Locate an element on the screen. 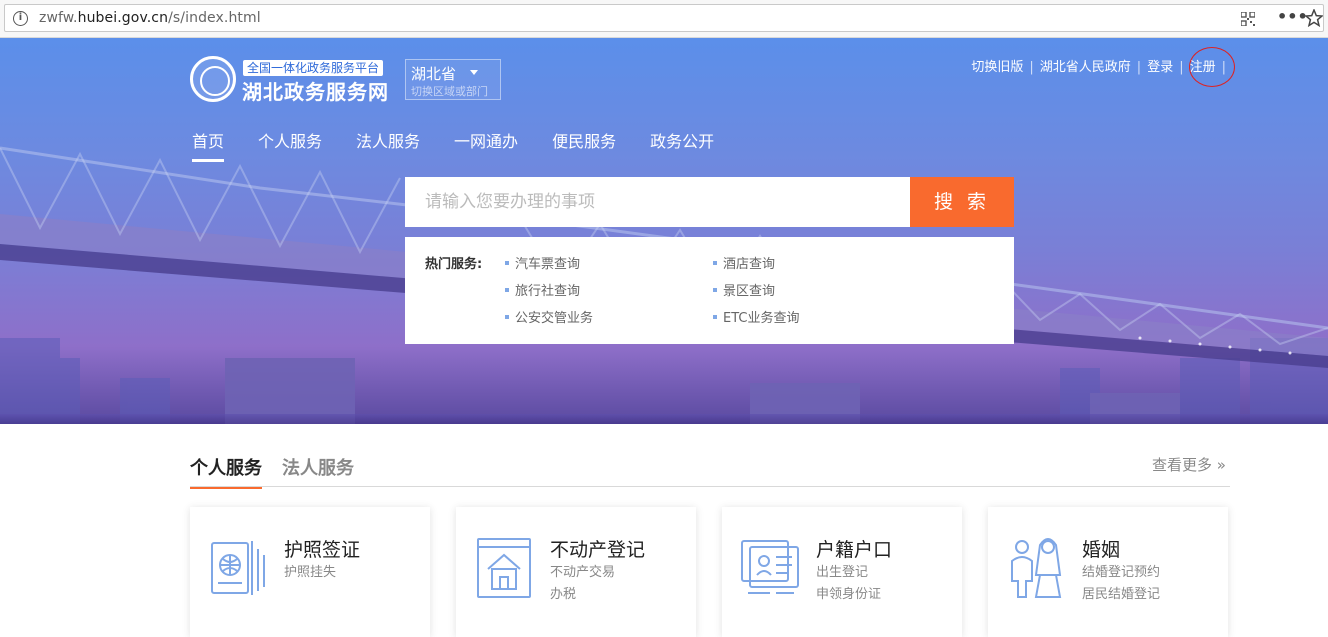 This screenshot has width=1328, height=637. region-switch-hint: 切换区域或部门 is located at coordinates (449, 91).